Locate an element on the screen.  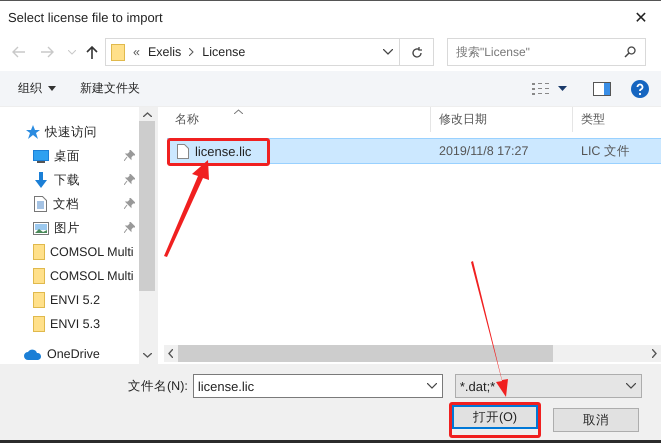
caret-icon is located at coordinates (52, 88).